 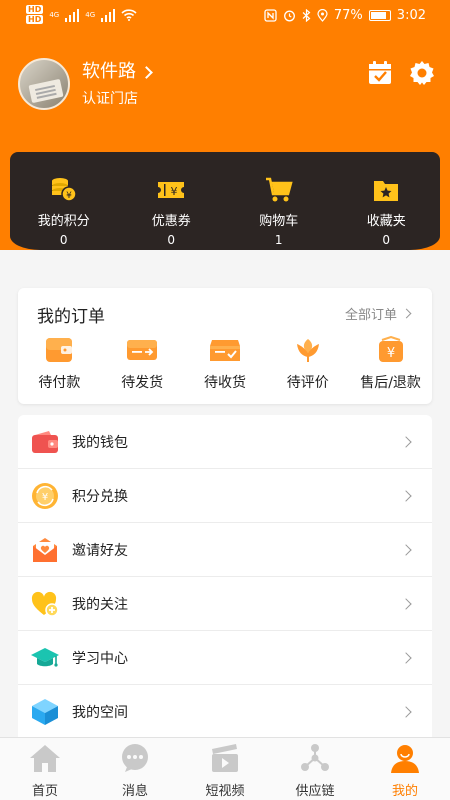 What do you see at coordinates (279, 190) in the screenshot?
I see `cart-icon` at bounding box center [279, 190].